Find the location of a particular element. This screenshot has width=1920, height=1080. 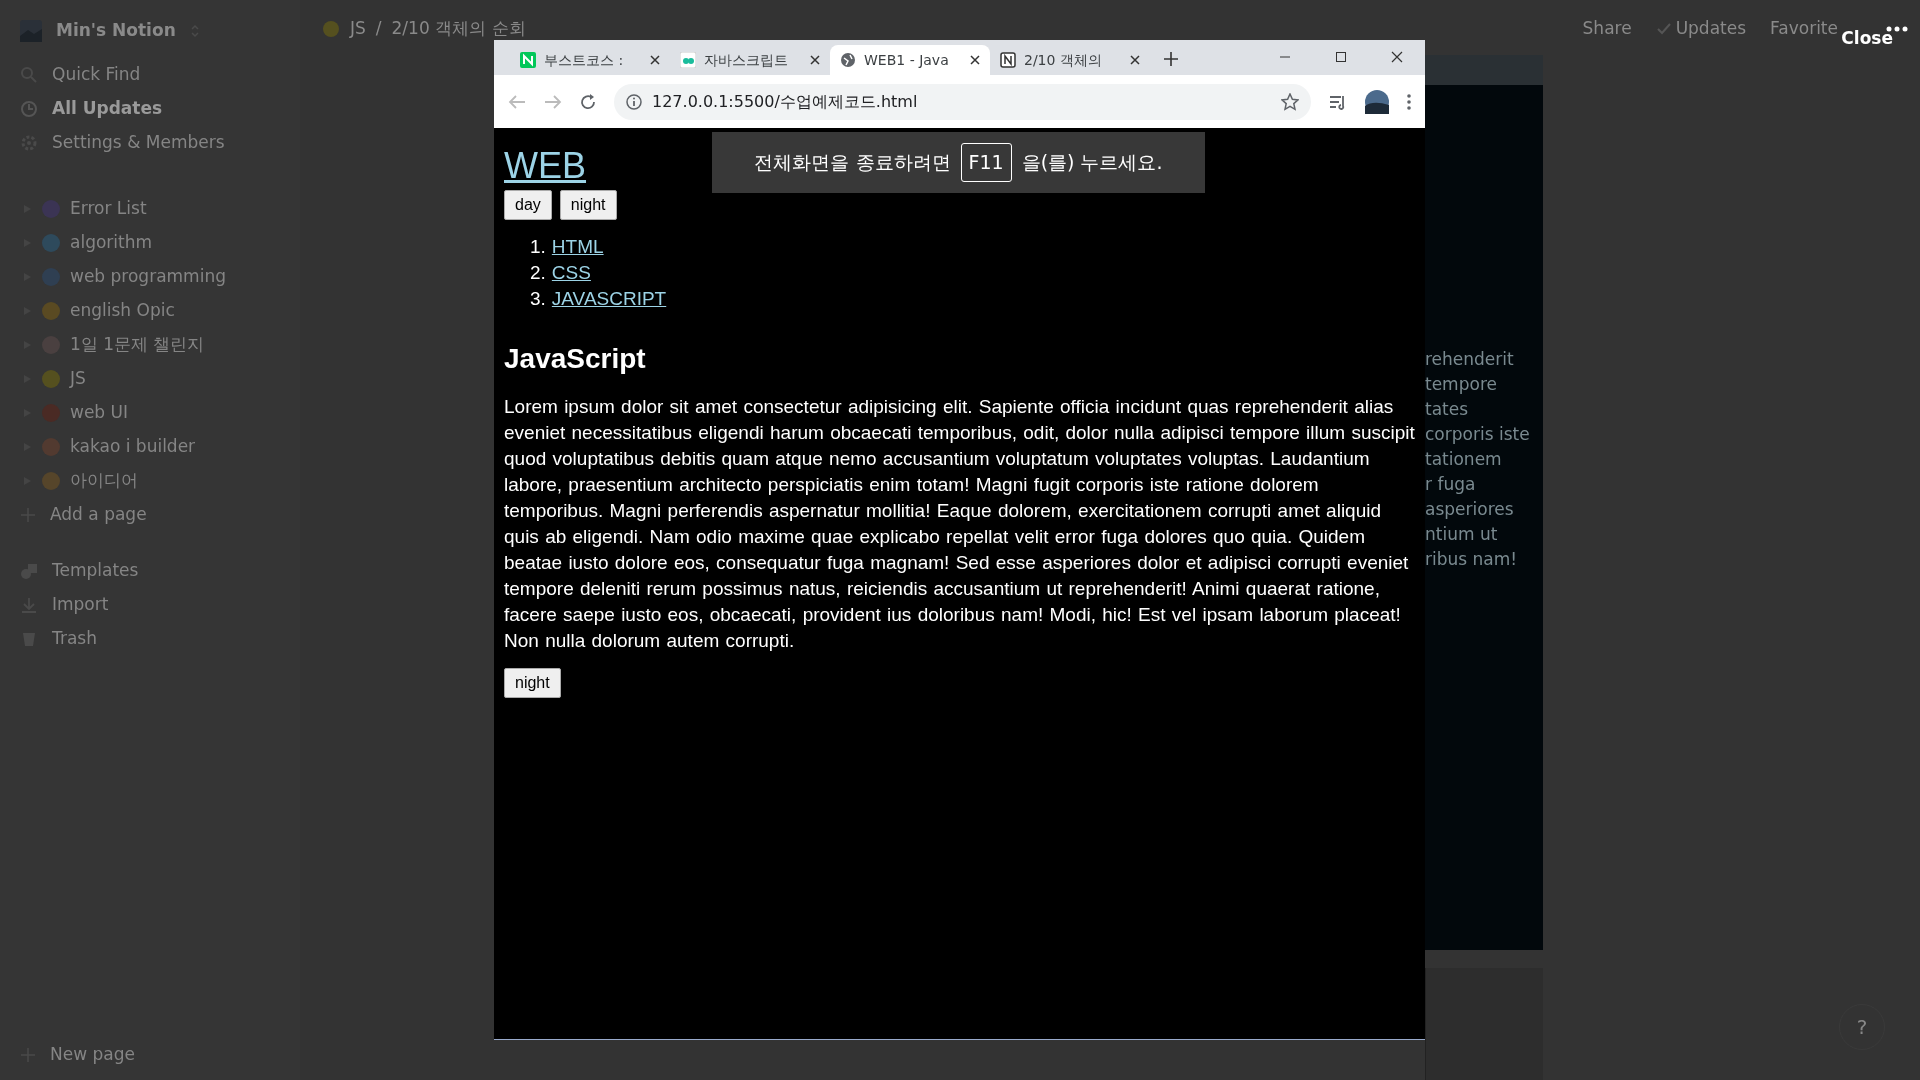

check-icon is located at coordinates (1663, 29).